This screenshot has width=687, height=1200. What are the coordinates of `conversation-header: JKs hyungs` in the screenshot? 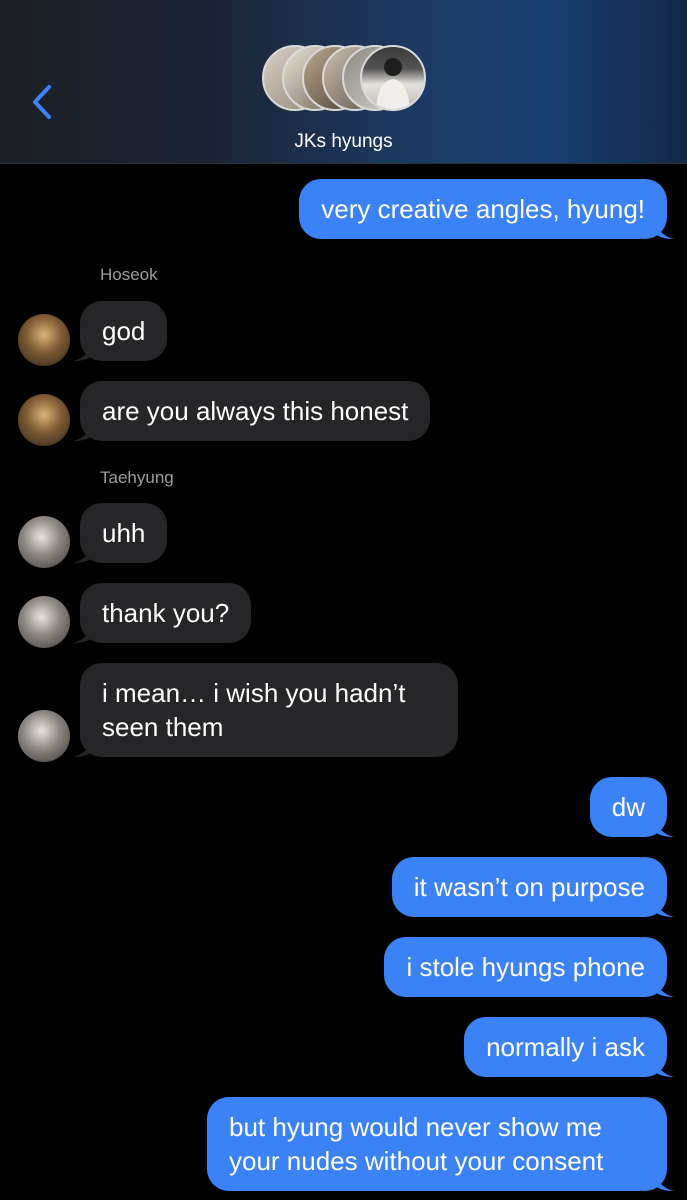 It's located at (343, 82).